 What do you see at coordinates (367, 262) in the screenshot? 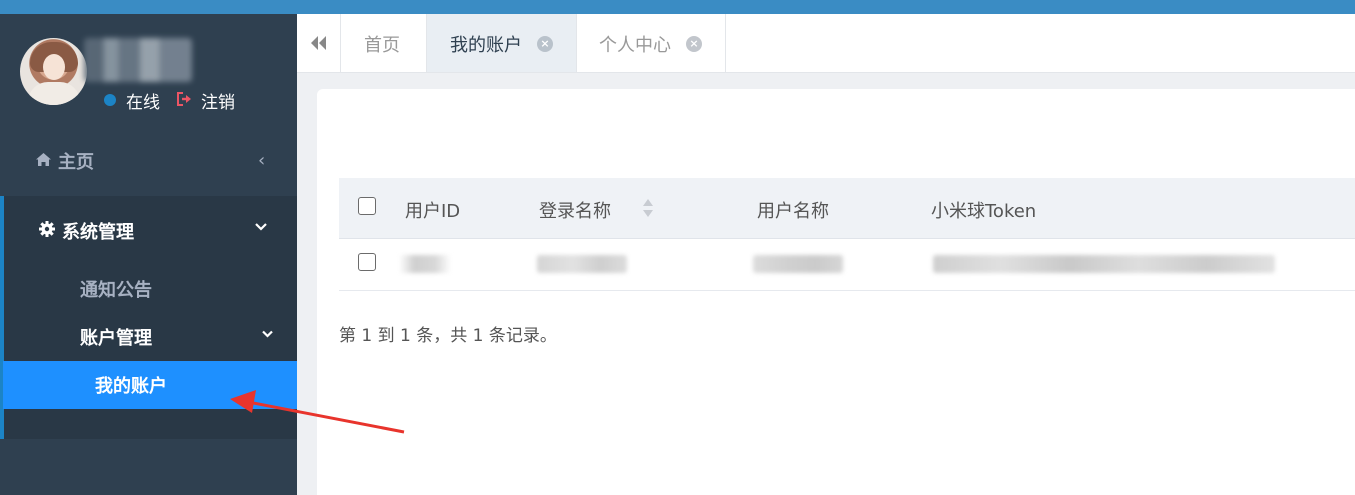
I see `row-checkbox` at bounding box center [367, 262].